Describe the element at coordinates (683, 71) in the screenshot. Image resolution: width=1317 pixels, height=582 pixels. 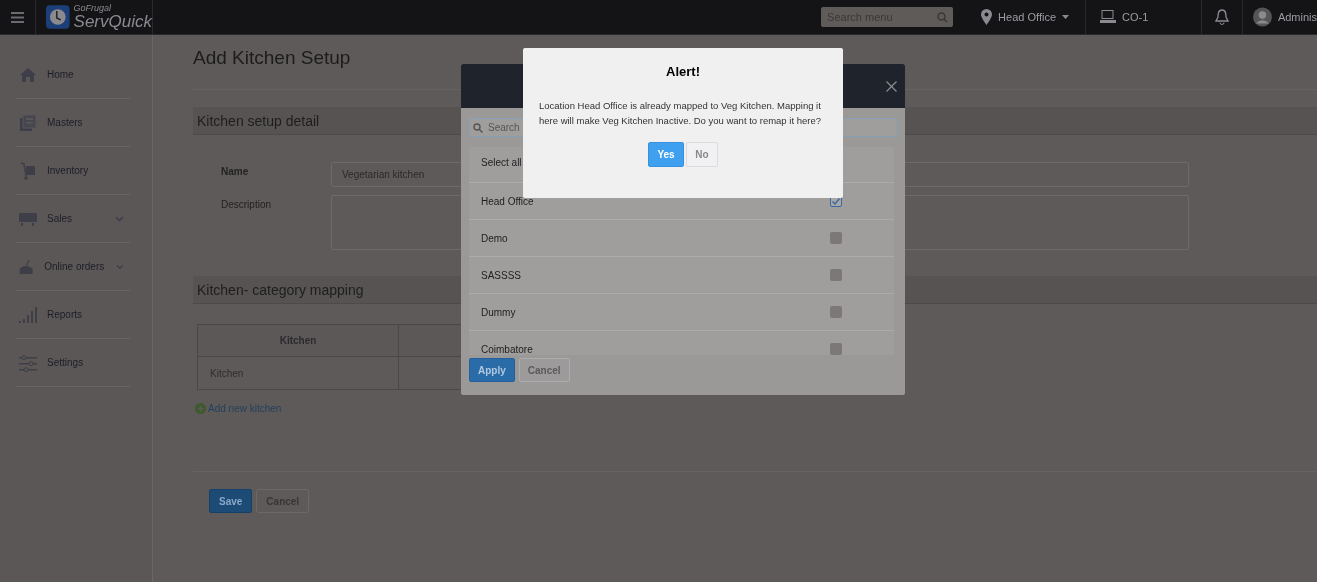
I see `alert-title: Alert!` at that location.